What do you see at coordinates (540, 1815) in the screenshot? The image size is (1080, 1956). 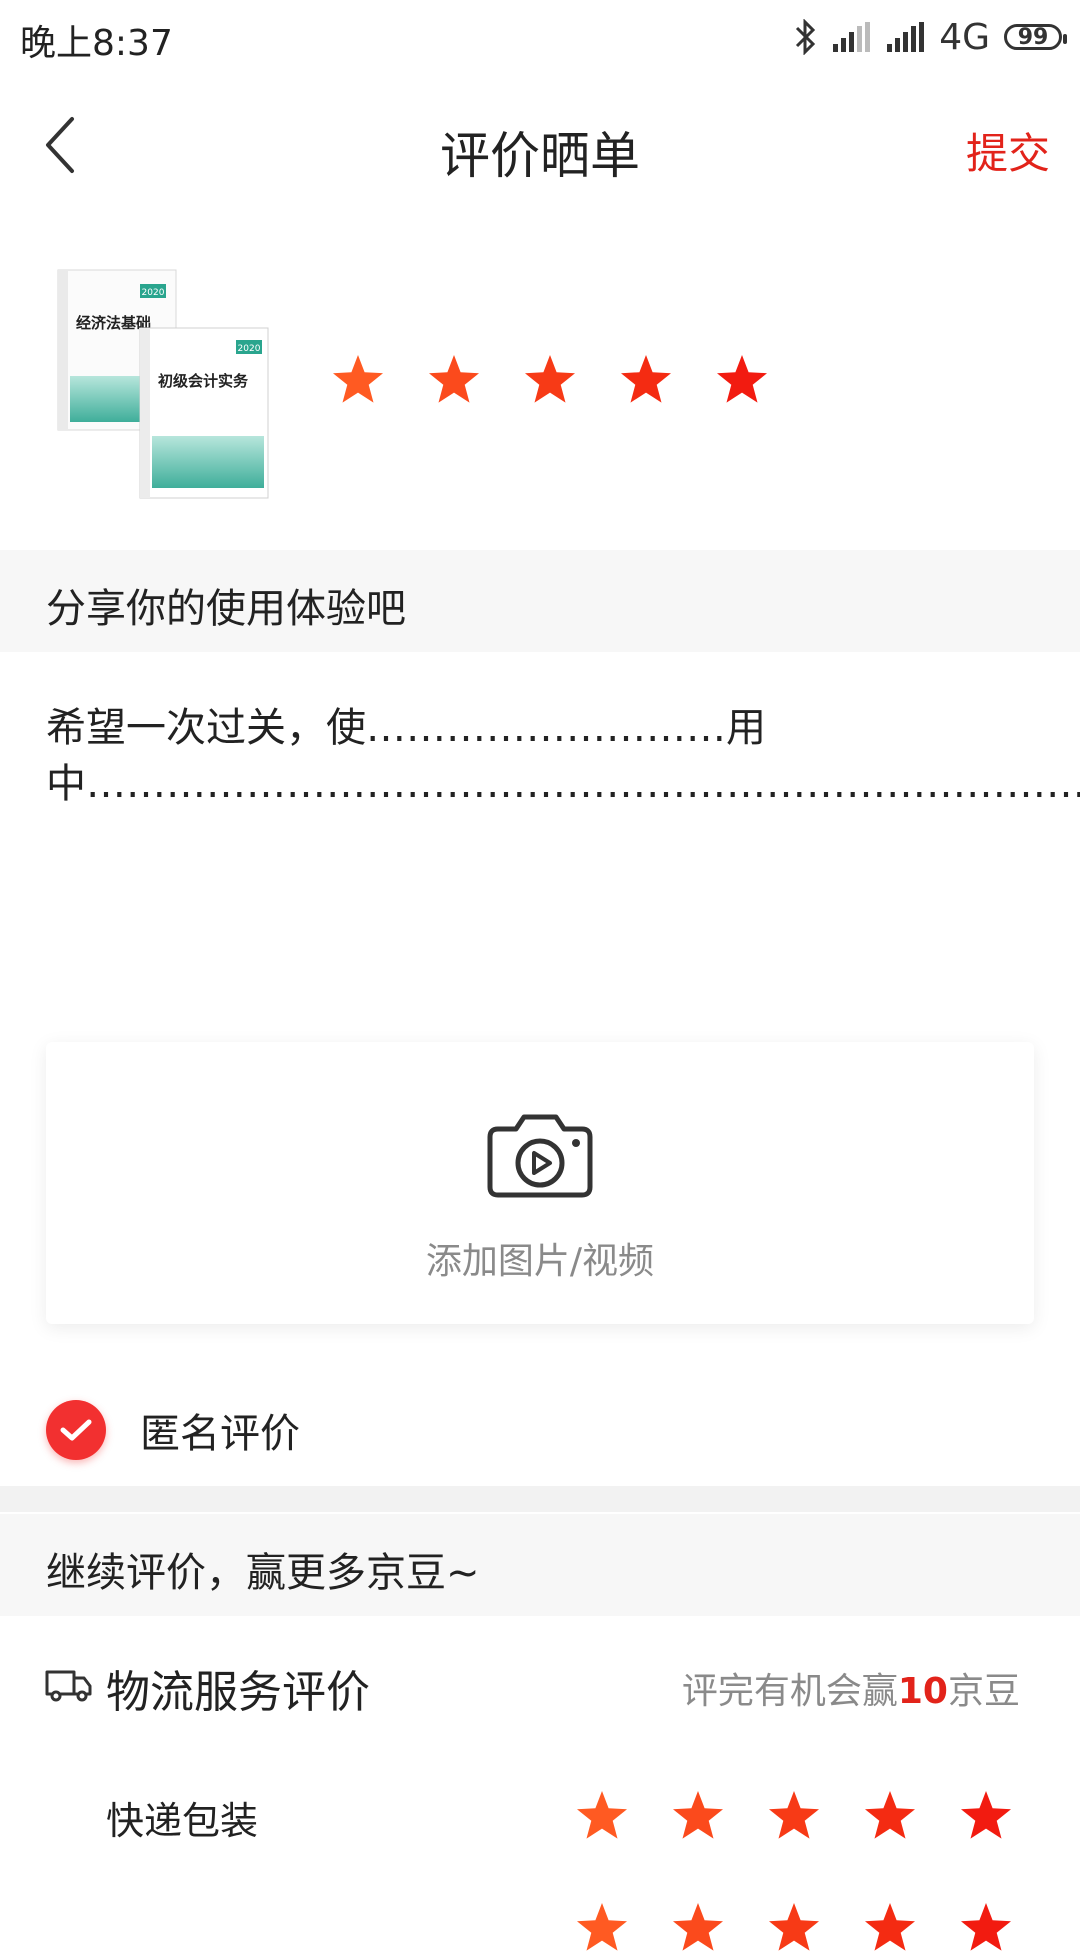 I see `logistics-item: 快递包装` at bounding box center [540, 1815].